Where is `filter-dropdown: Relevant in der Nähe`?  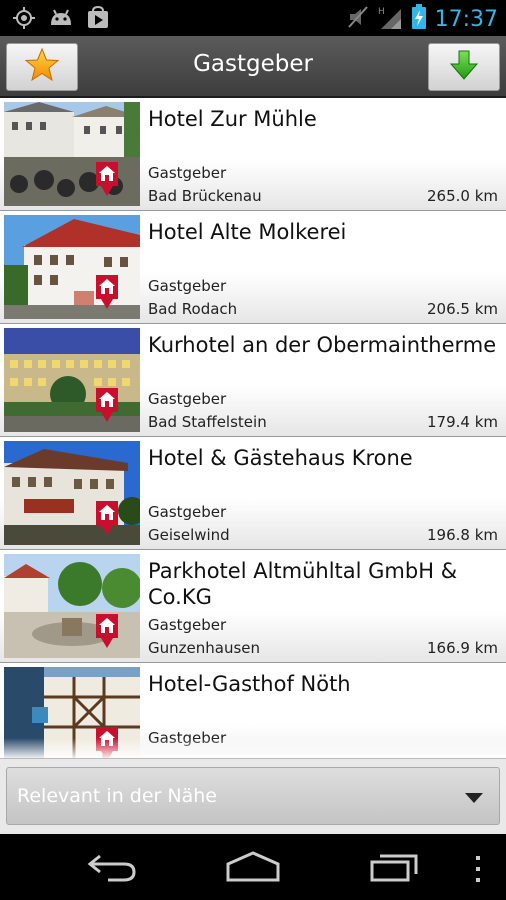 filter-dropdown: Relevant in der Nähe is located at coordinates (253, 796).